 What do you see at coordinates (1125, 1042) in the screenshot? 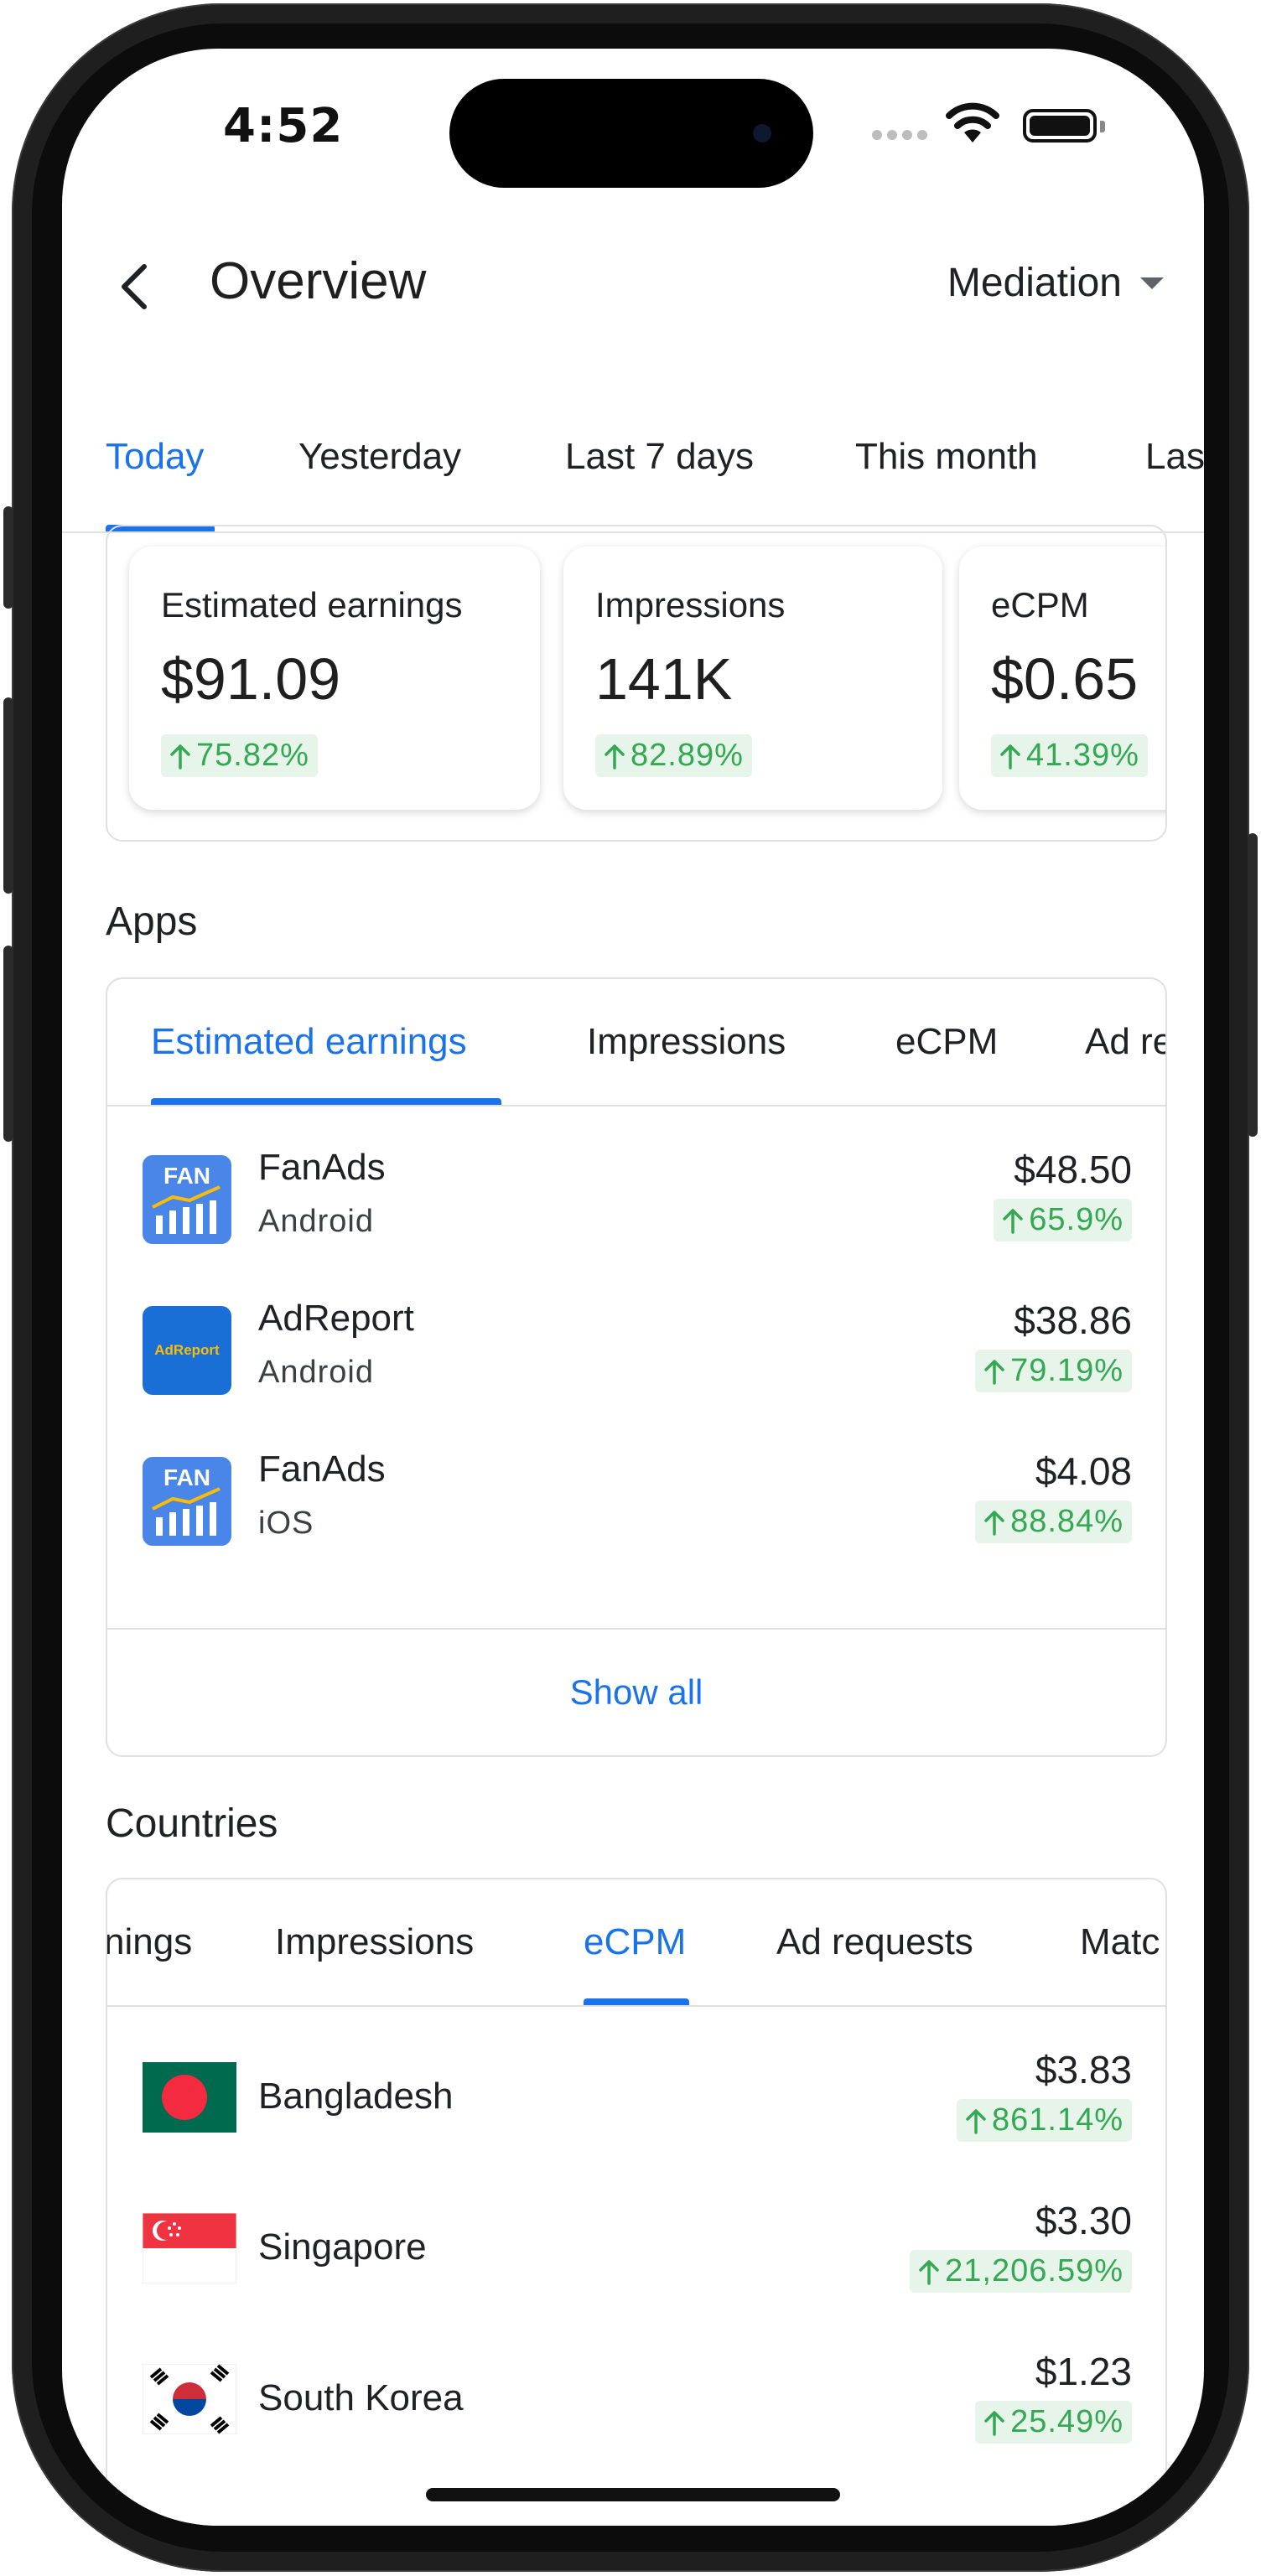
I see `tab-ad-requests: Ad re` at bounding box center [1125, 1042].